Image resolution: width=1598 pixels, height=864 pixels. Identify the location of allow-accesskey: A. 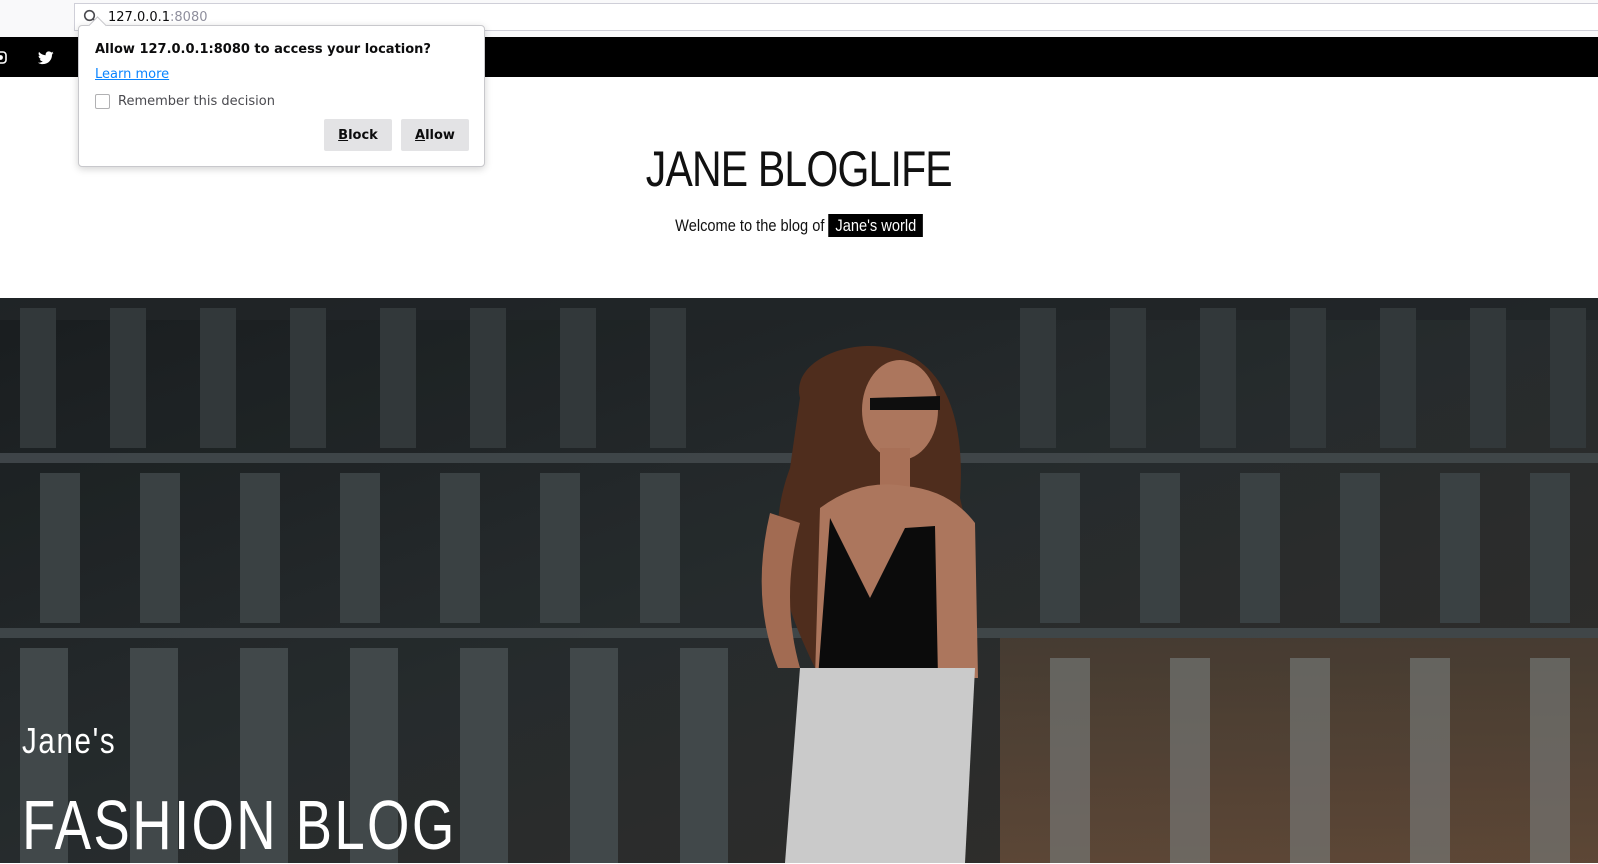
(420, 135).